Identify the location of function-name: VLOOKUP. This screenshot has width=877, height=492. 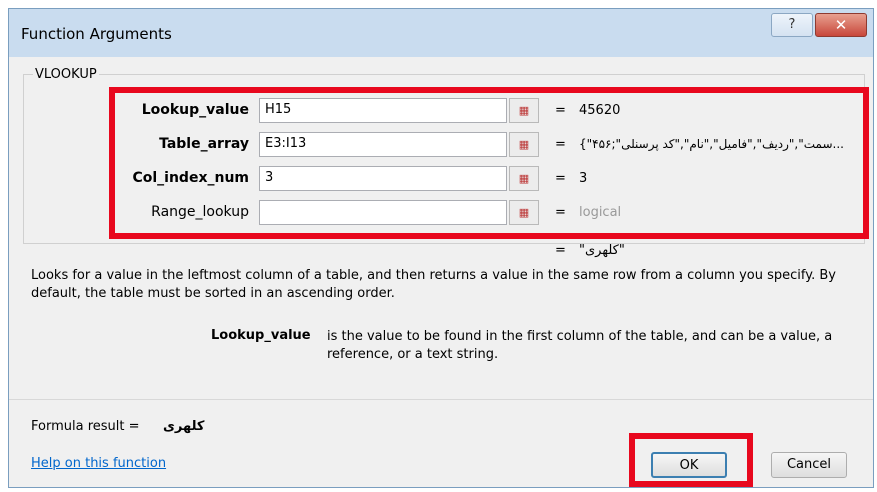
(66, 74).